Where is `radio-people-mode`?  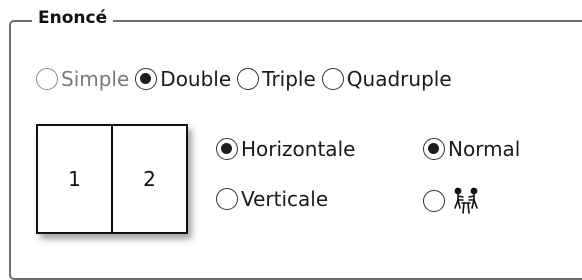
radio-people-mode is located at coordinates (452, 201).